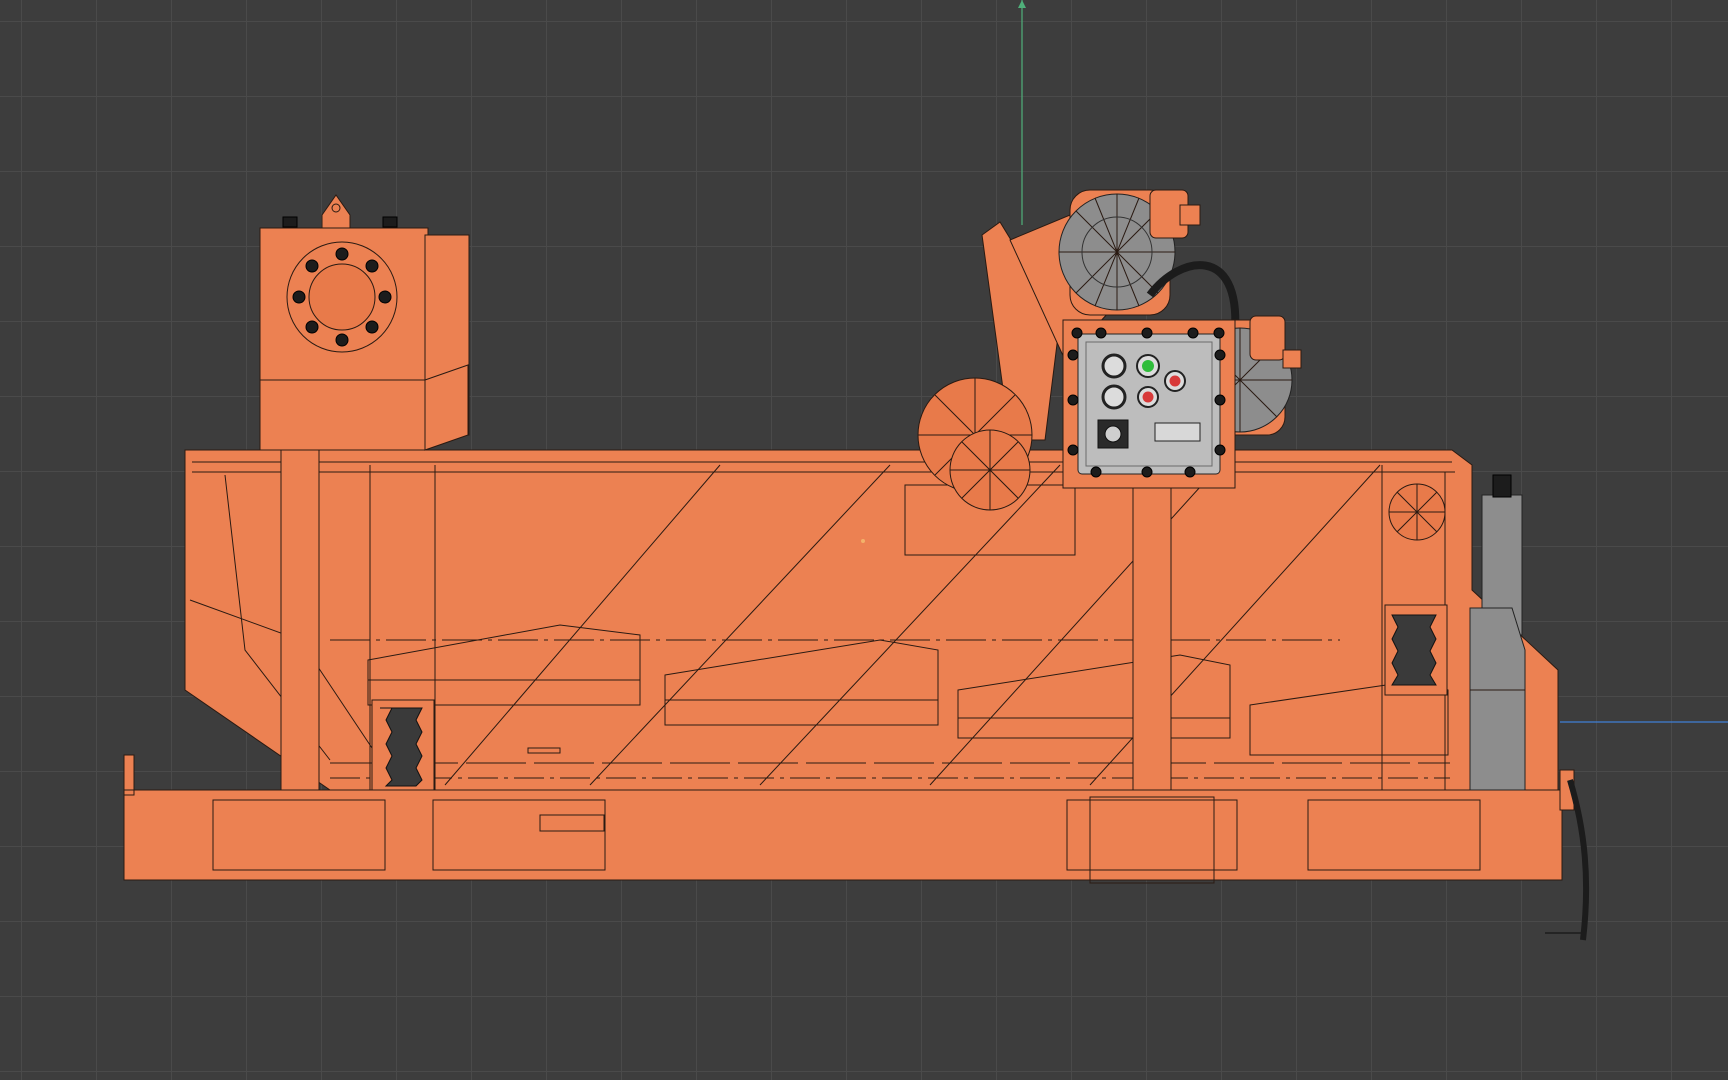 Image resolution: width=1728 pixels, height=1080 pixels. What do you see at coordinates (1022, 4) in the screenshot?
I see `y-axis-arrow` at bounding box center [1022, 4].